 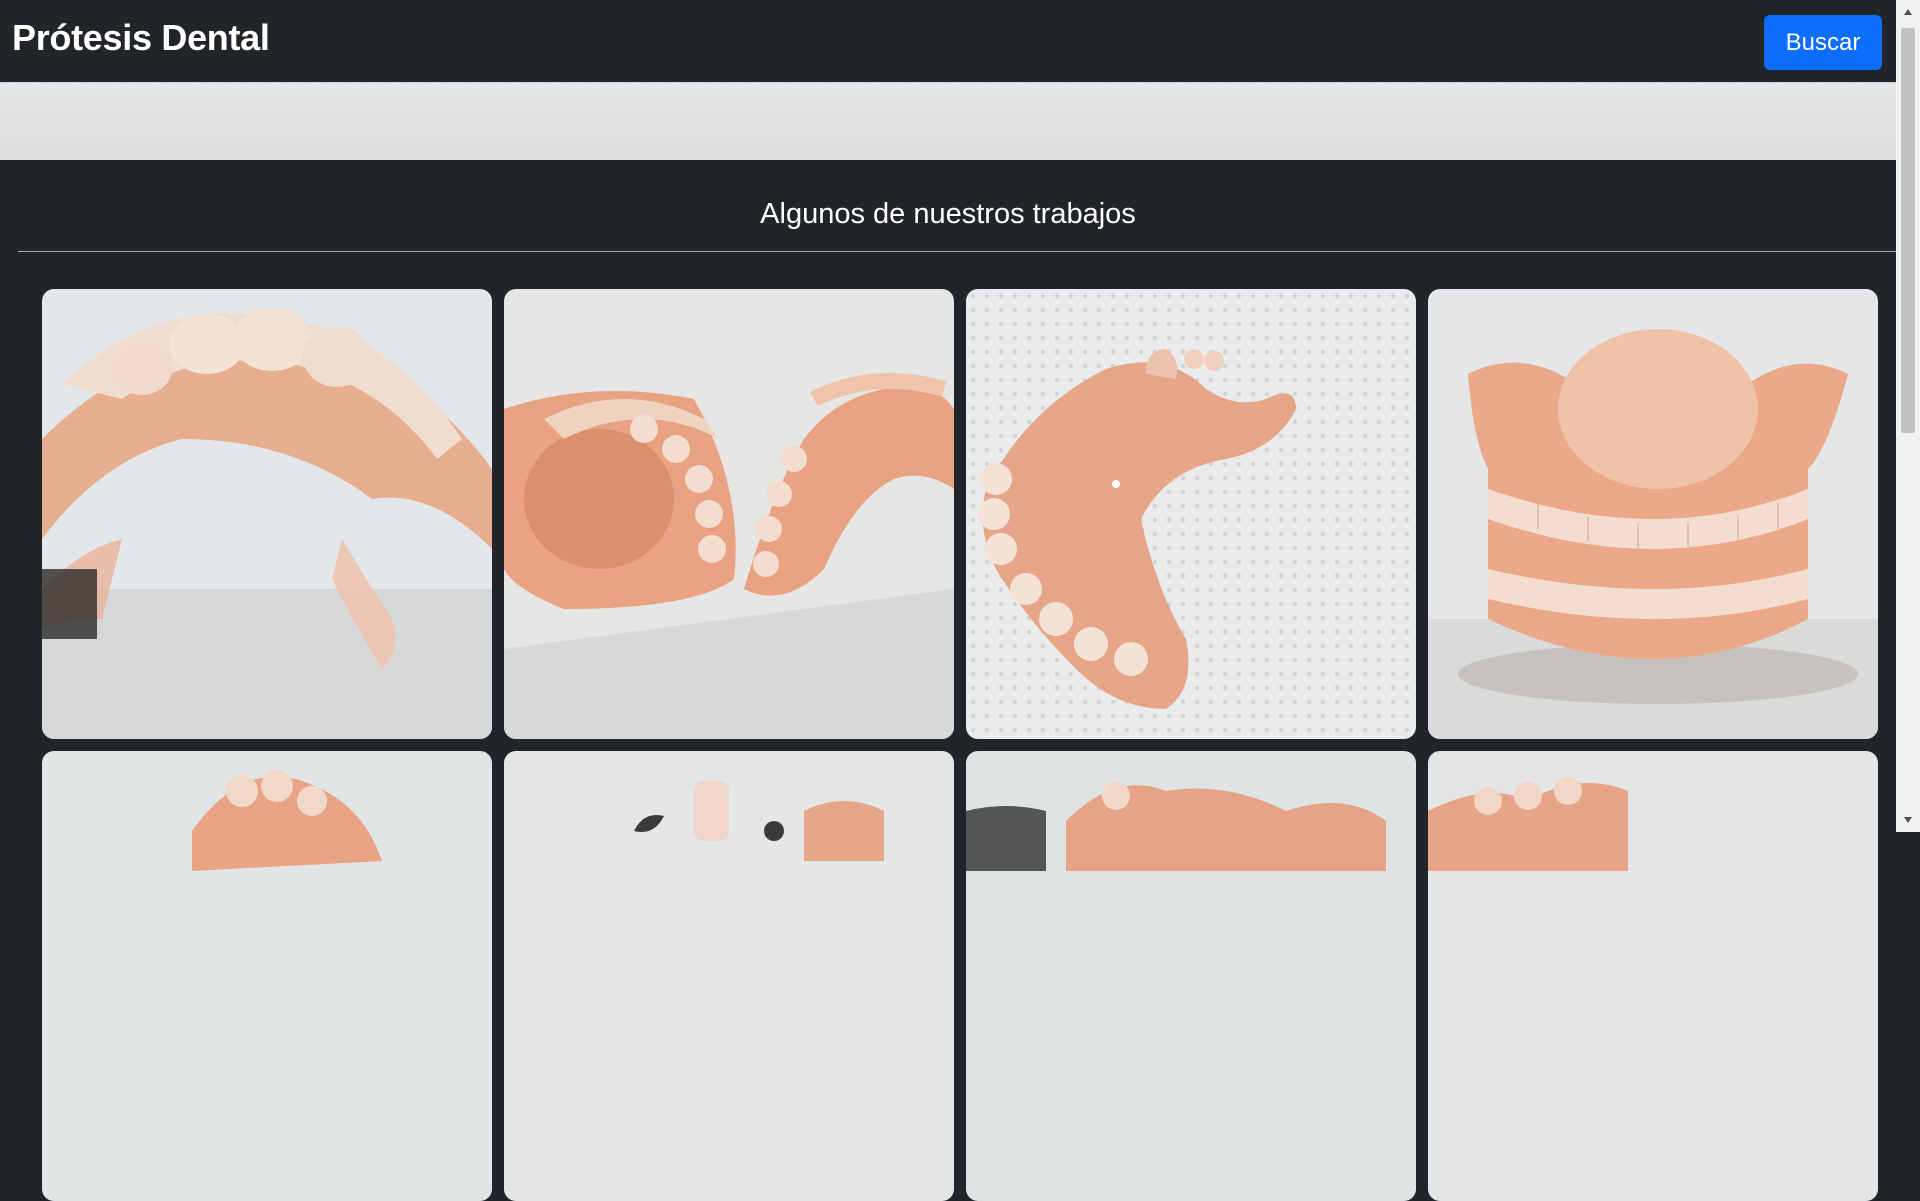 What do you see at coordinates (1908, 230) in the screenshot?
I see `scroll-thumb` at bounding box center [1908, 230].